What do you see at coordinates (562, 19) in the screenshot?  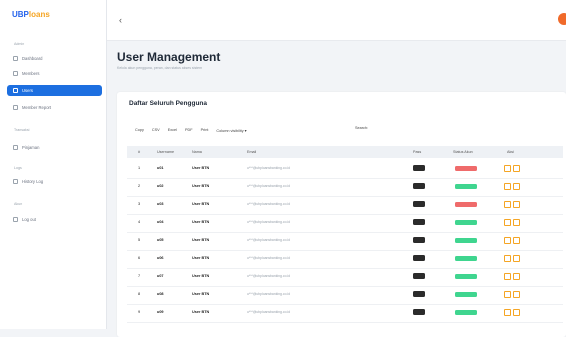 I see `avatar` at bounding box center [562, 19].